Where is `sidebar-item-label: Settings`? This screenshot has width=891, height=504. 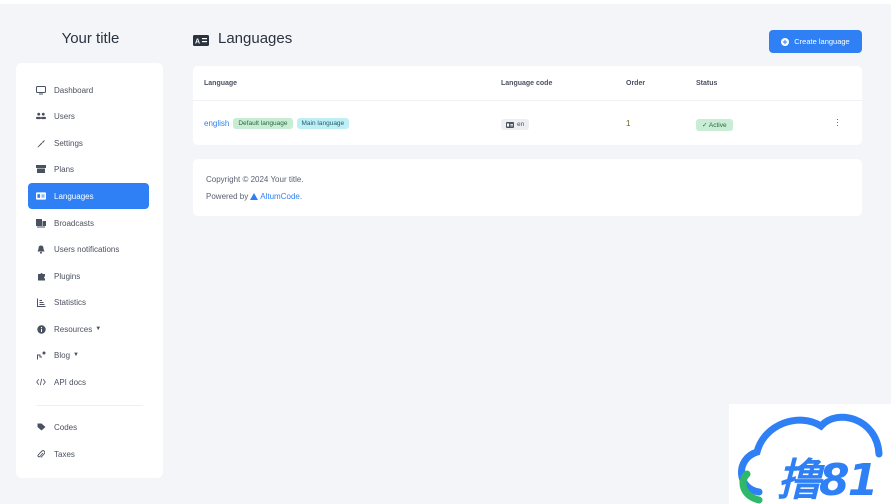
sidebar-item-label: Settings is located at coordinates (68, 143).